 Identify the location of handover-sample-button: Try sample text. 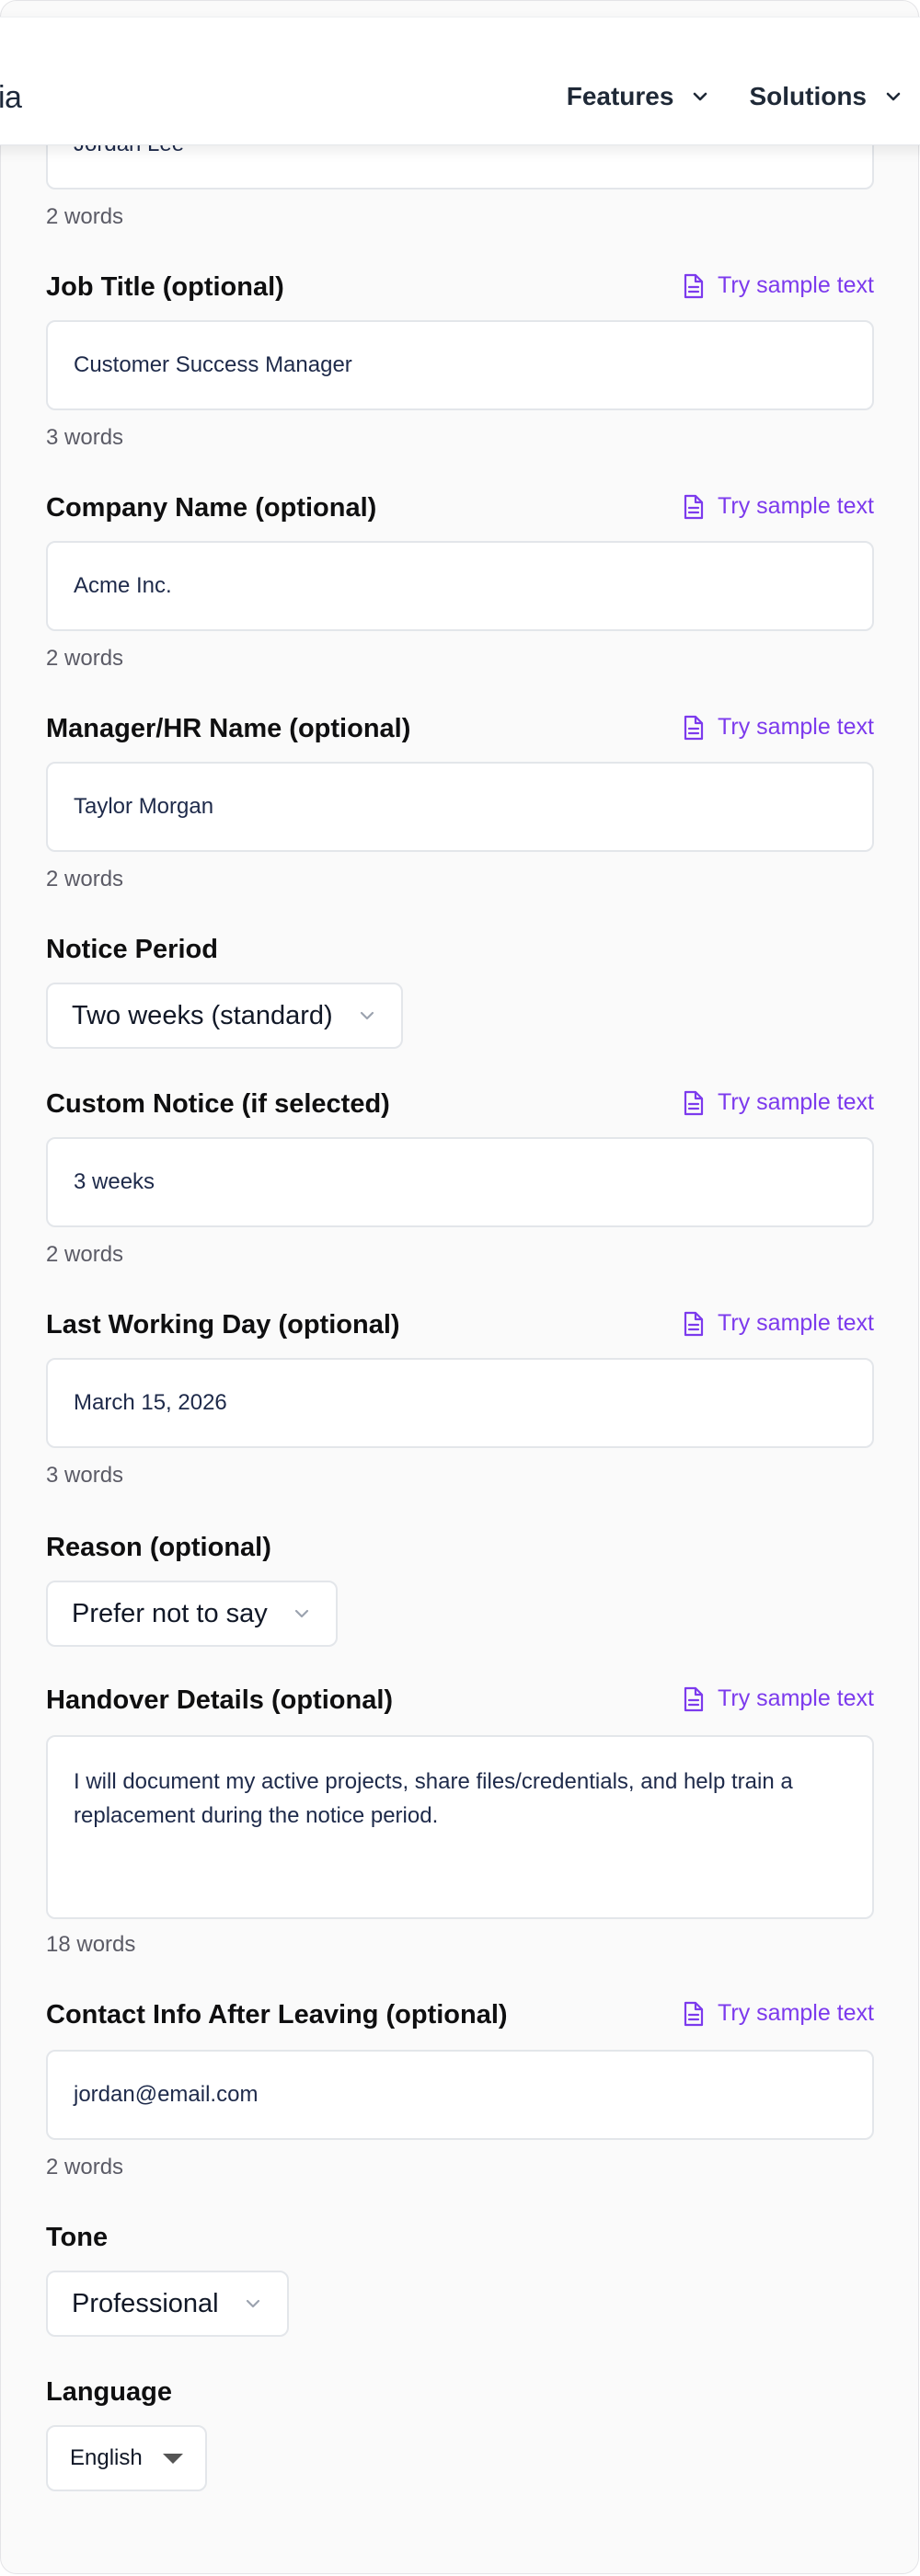
(778, 1698).